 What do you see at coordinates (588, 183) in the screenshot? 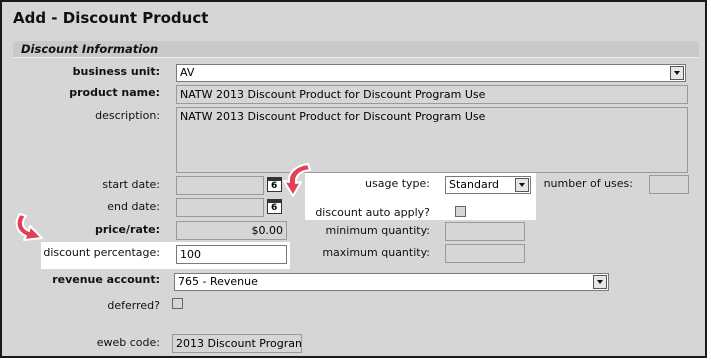
I see `number-of-uses-label: number of uses:` at bounding box center [588, 183].